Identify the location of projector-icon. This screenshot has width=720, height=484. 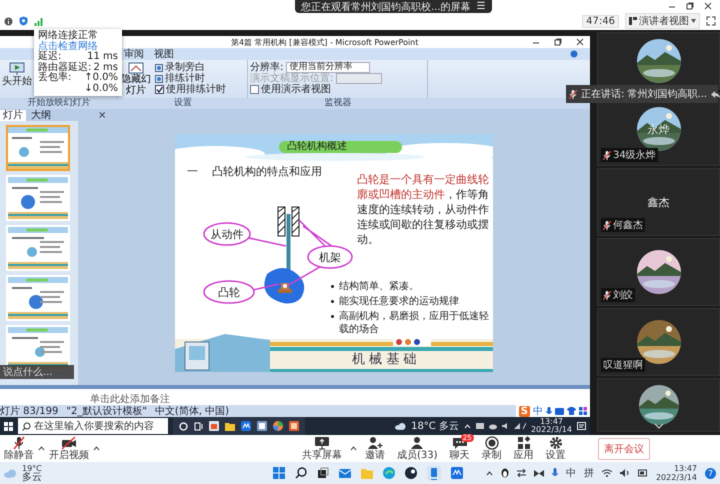
(17, 69).